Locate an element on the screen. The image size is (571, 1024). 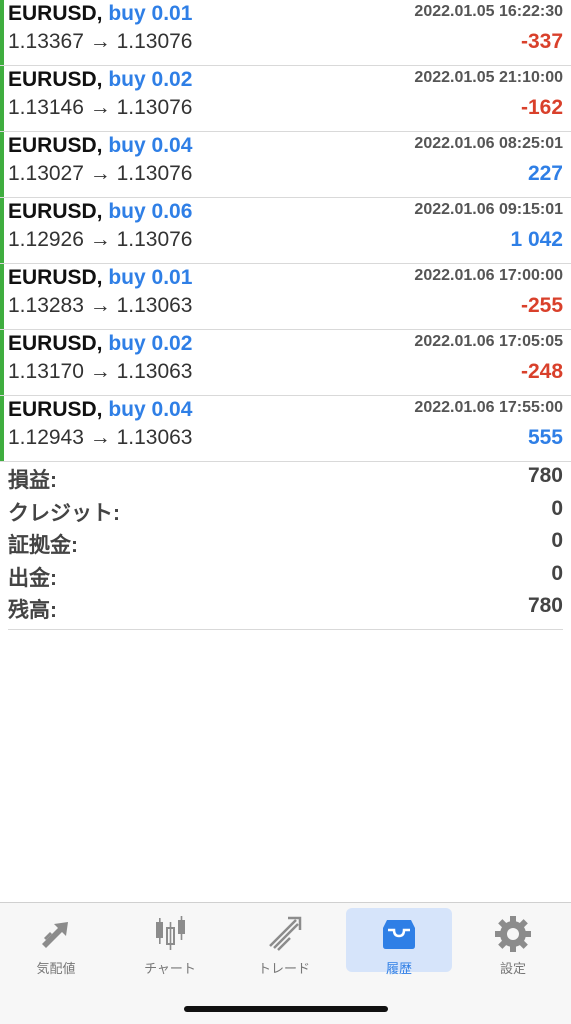
deal-profit: -337 is located at coordinates (541, 41).